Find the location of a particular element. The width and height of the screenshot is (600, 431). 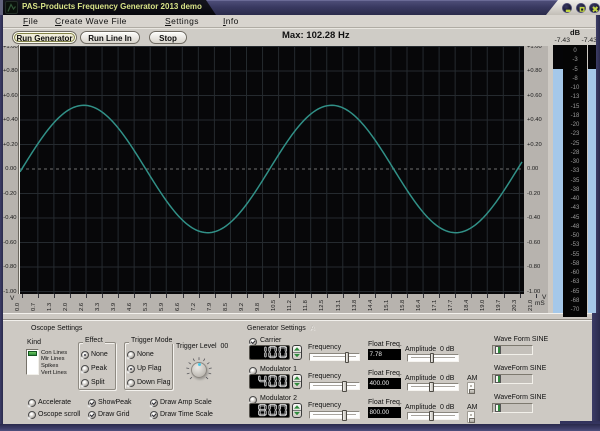

minimize-button is located at coordinates (567, 8).